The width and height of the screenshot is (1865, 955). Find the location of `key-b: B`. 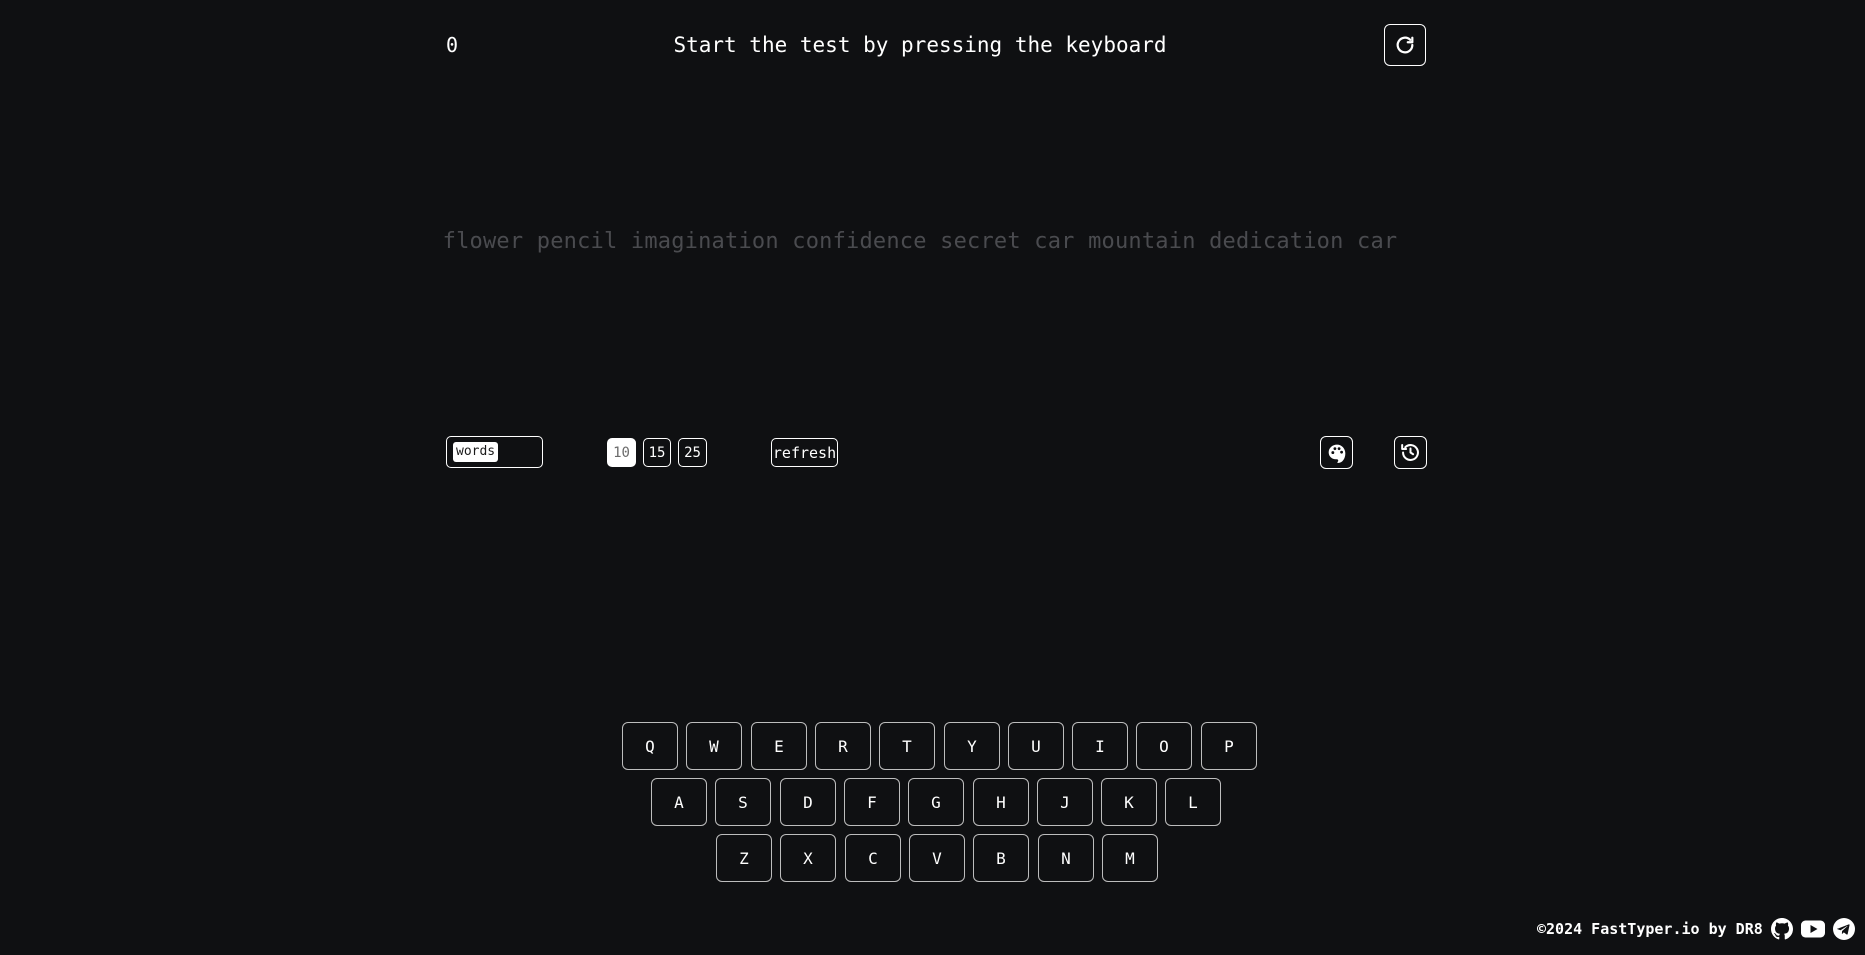

key-b: B is located at coordinates (1001, 858).